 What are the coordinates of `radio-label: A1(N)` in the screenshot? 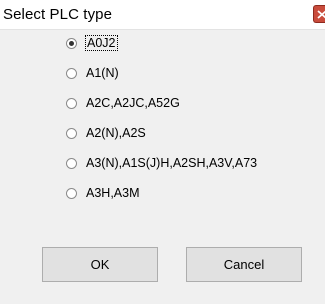 It's located at (102, 73).